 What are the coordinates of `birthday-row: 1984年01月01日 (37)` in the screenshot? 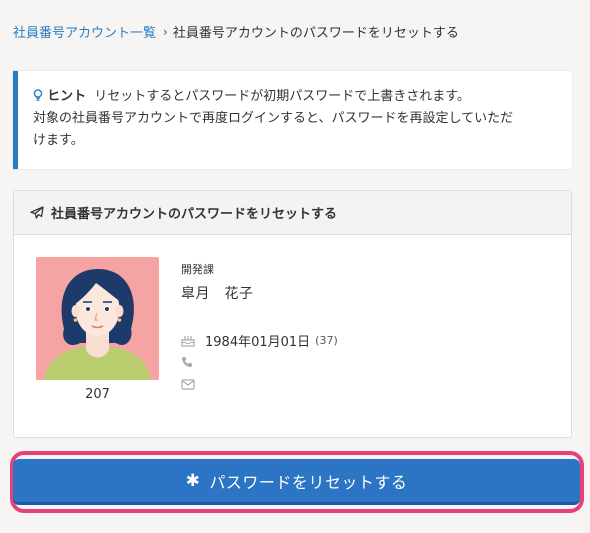 It's located at (259, 340).